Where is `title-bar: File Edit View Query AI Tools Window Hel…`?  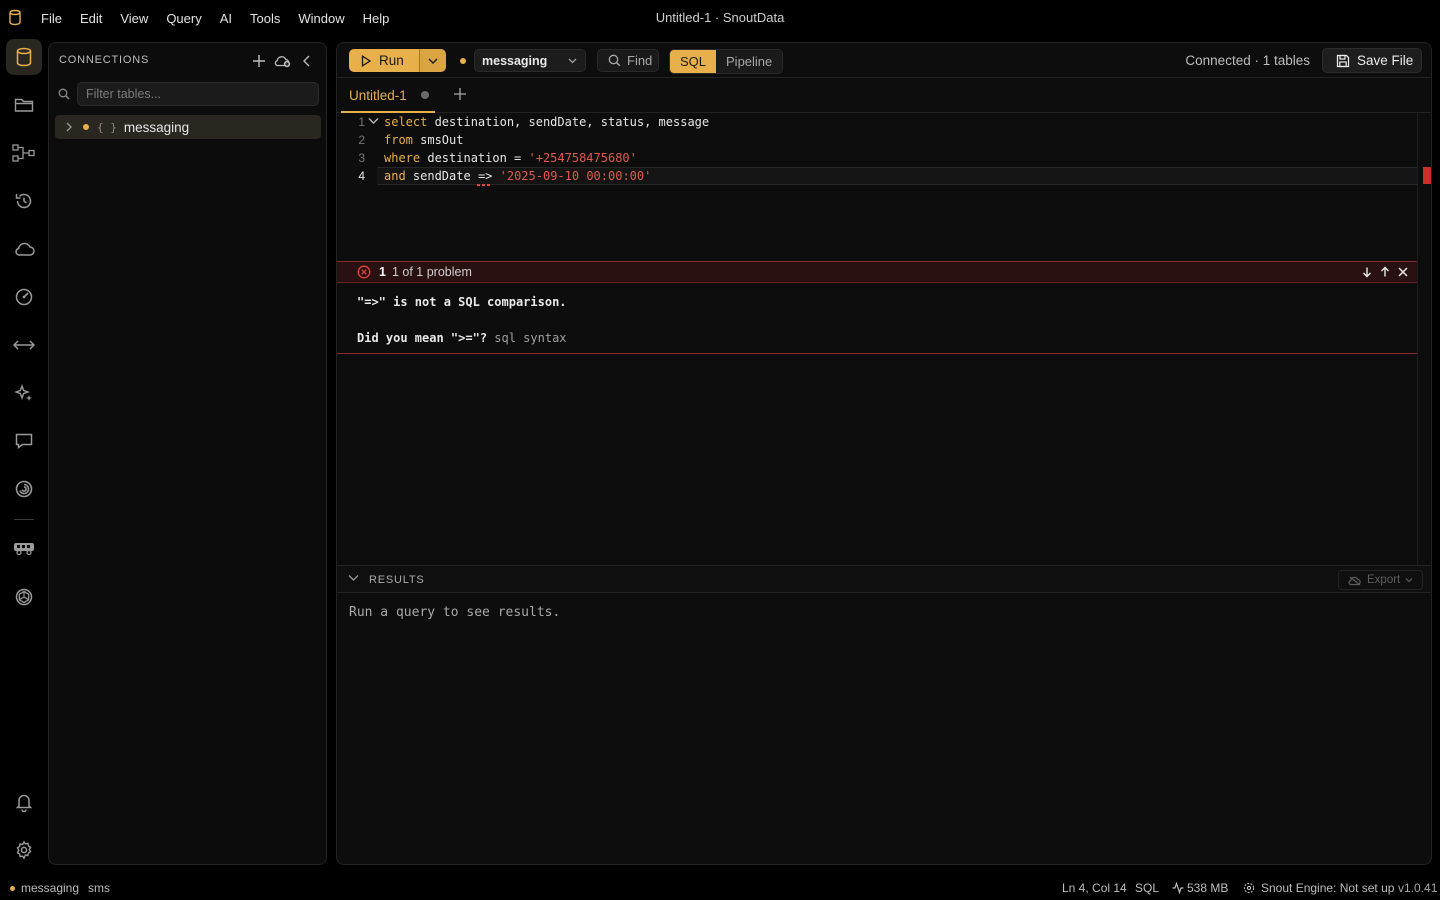 title-bar: File Edit View Query AI Tools Window Hel… is located at coordinates (720, 18).